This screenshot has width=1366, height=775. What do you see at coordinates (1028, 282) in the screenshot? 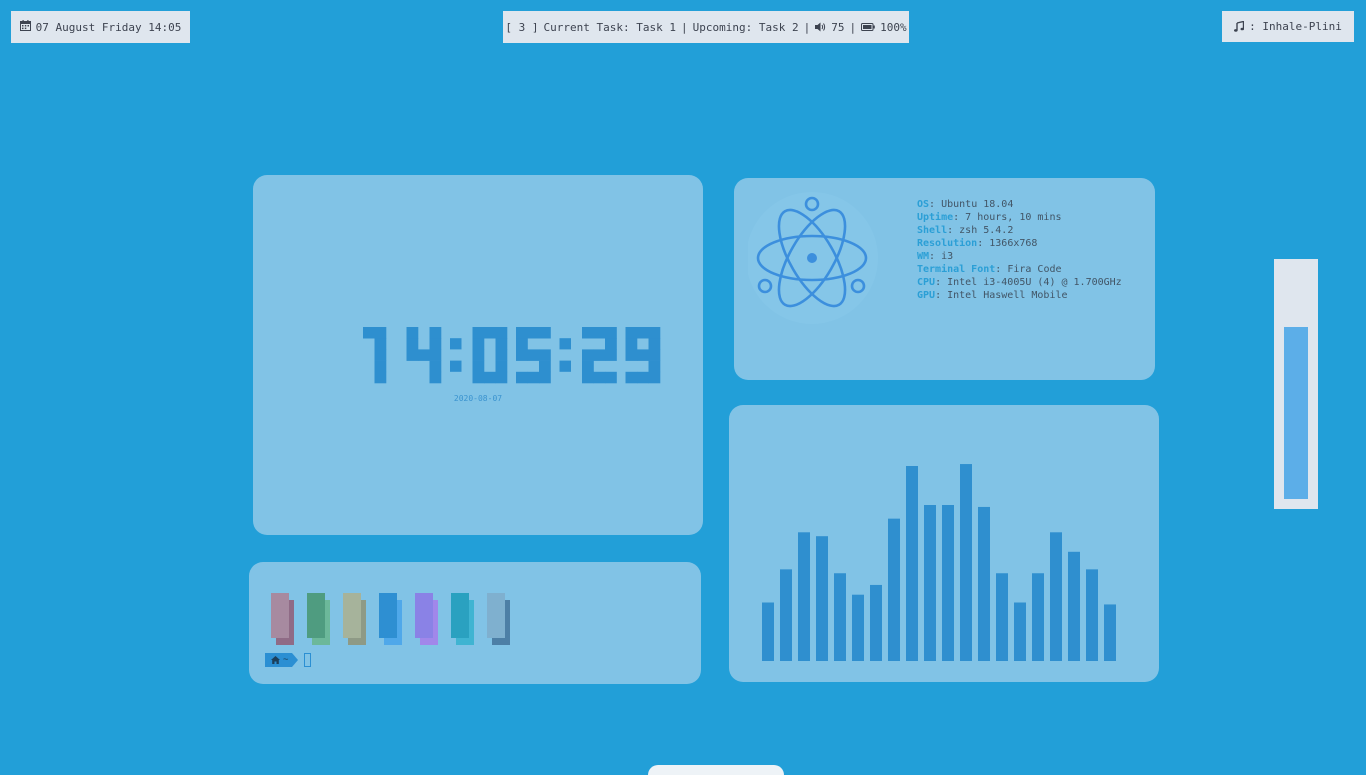
I see `info-value: : Intel i3-4005U (4) @ 1.700GHz` at bounding box center [1028, 282].